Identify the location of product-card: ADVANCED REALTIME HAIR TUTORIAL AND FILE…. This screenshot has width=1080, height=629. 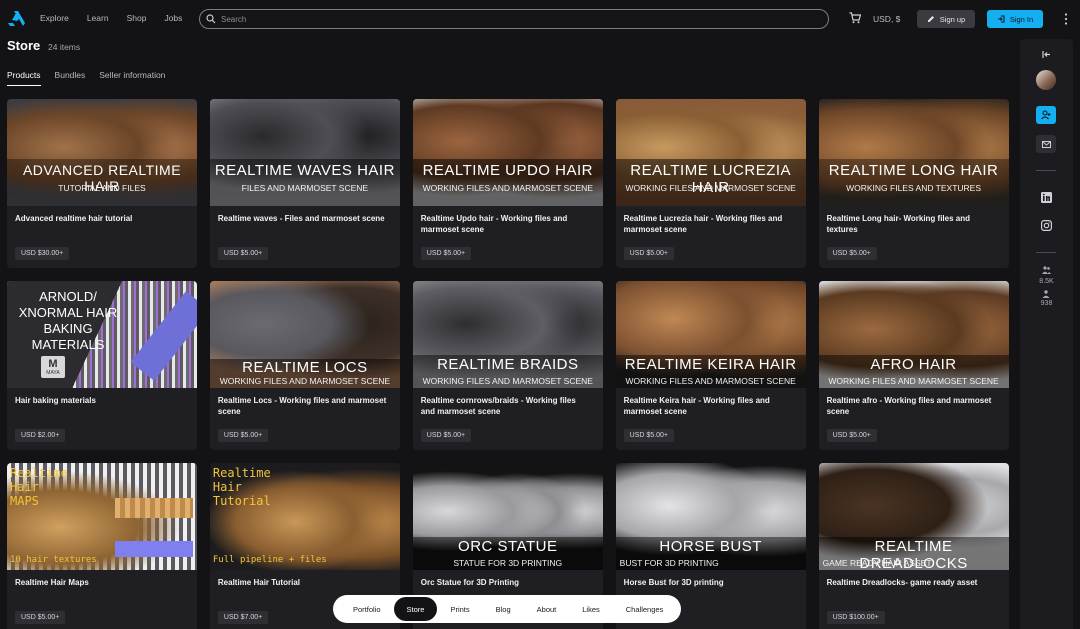
(102, 183).